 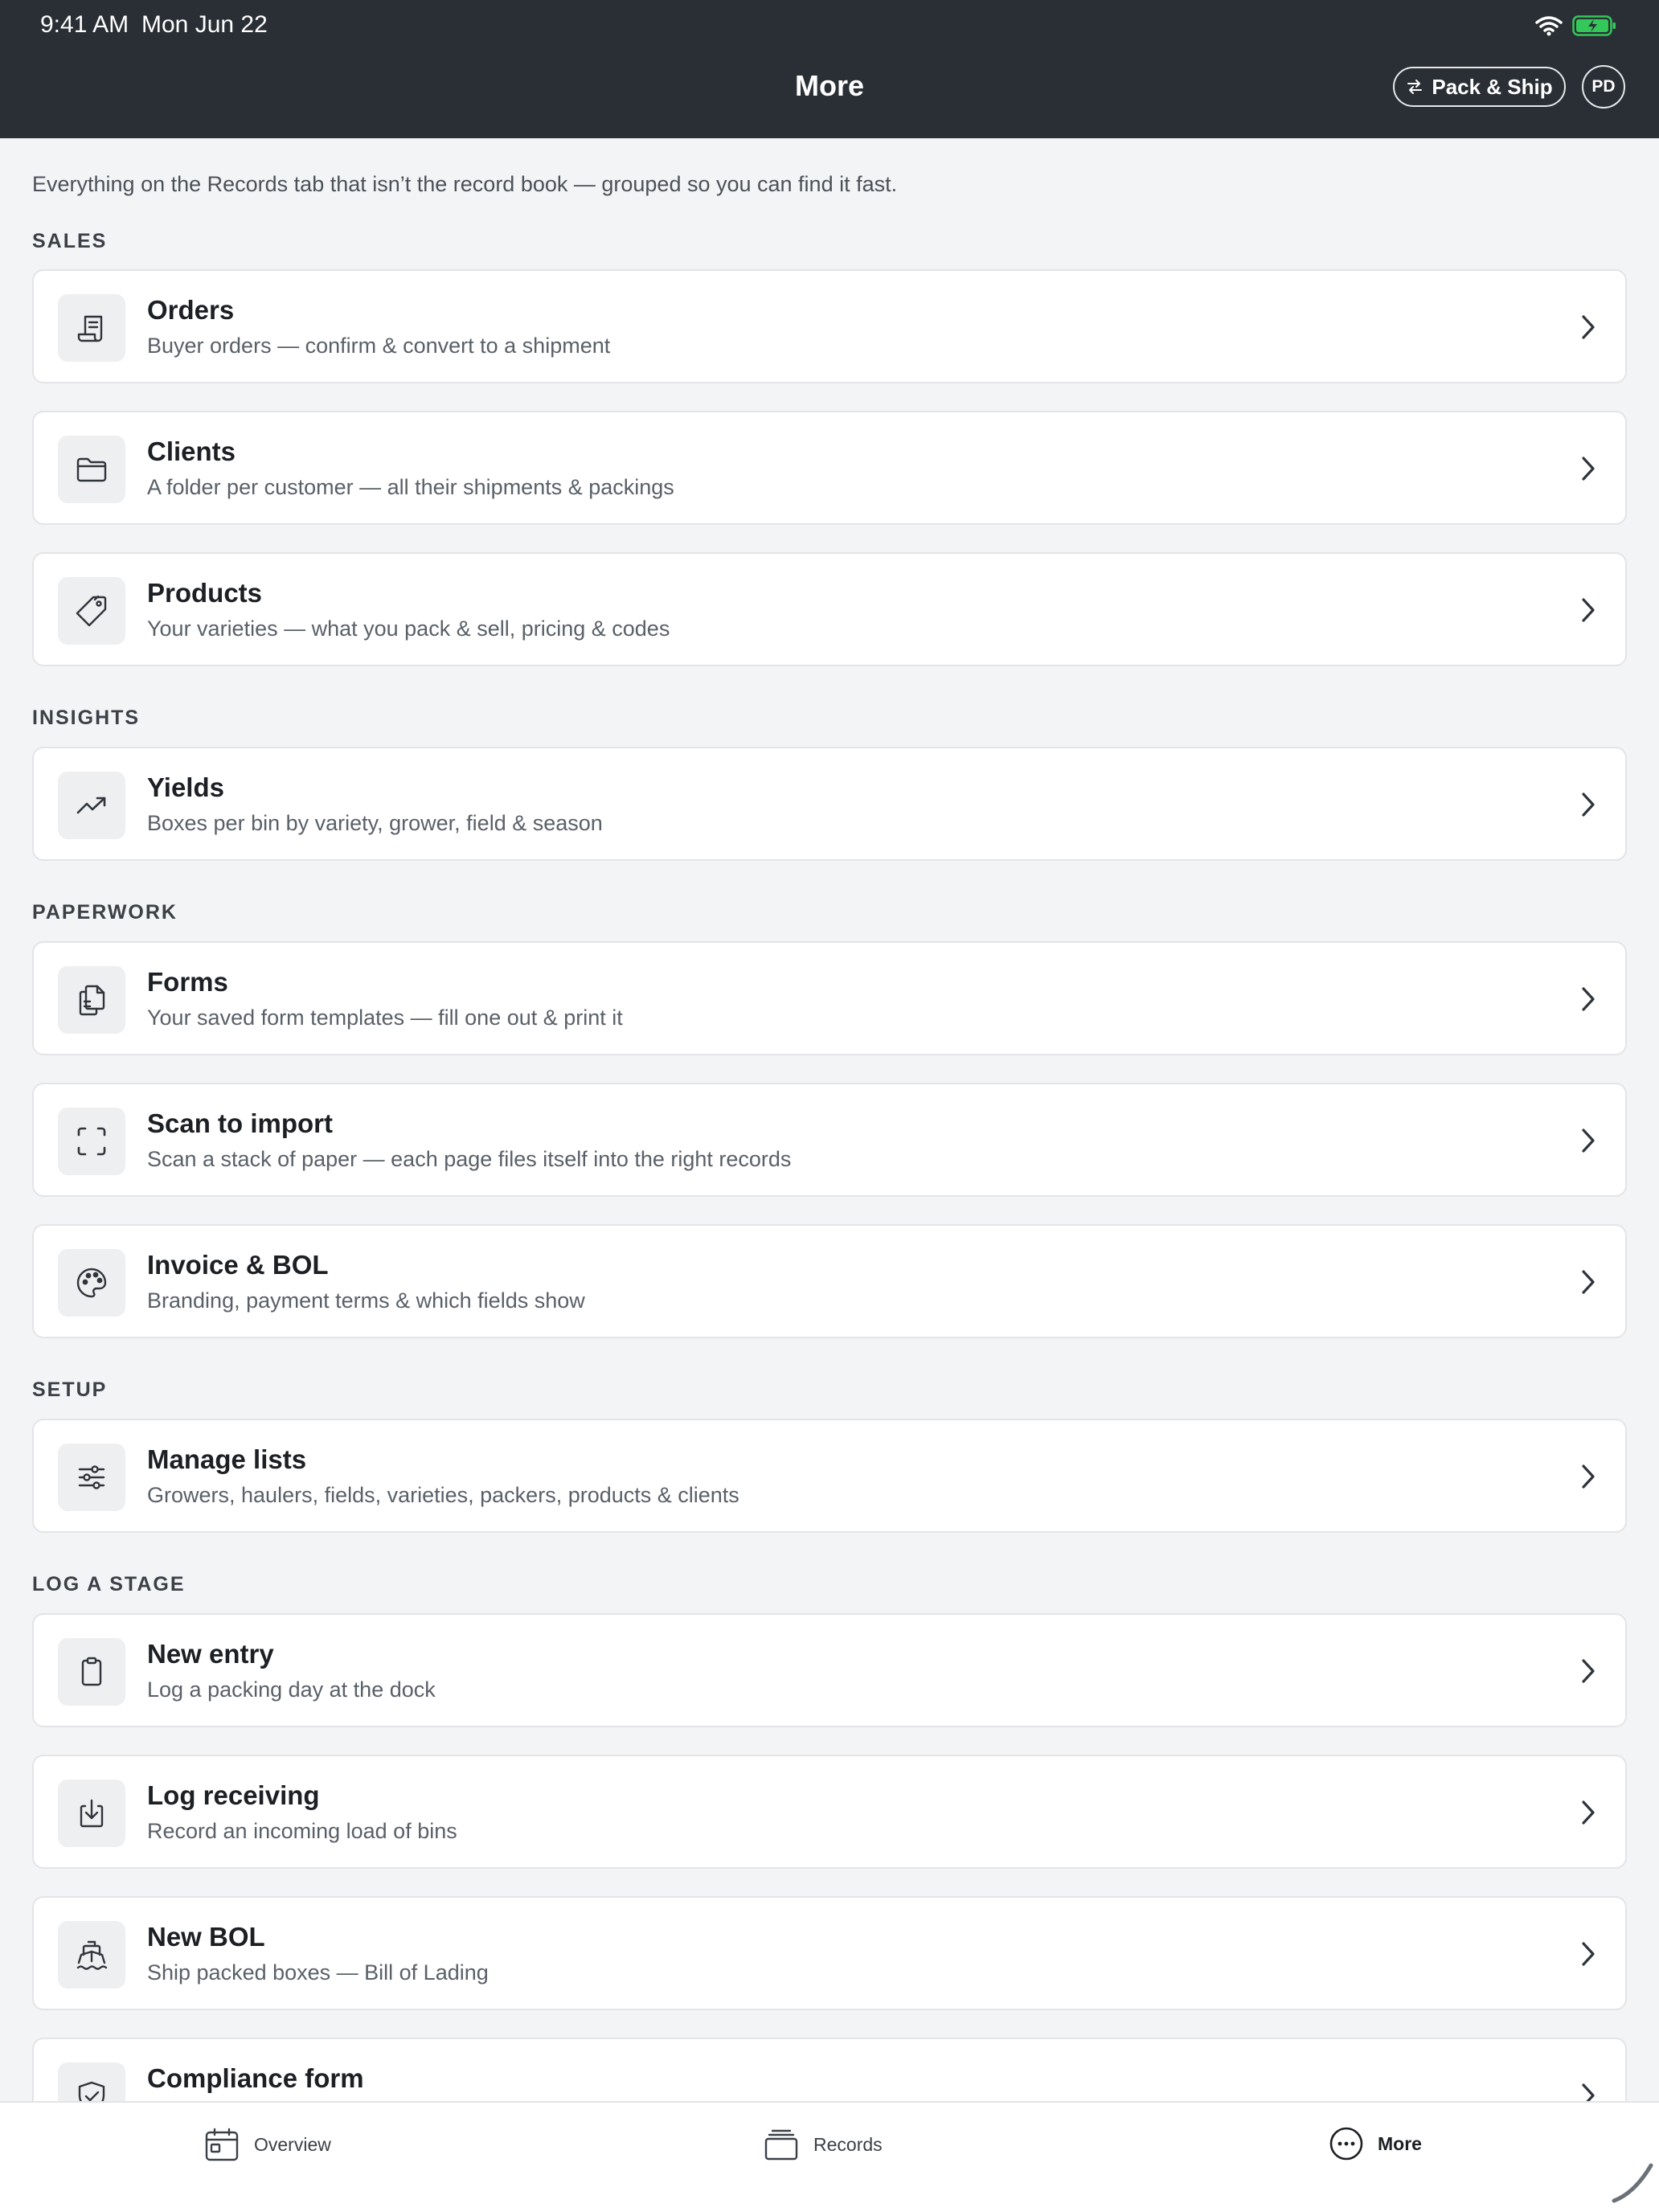 What do you see at coordinates (91, 328) in the screenshot?
I see `receipt-icon` at bounding box center [91, 328].